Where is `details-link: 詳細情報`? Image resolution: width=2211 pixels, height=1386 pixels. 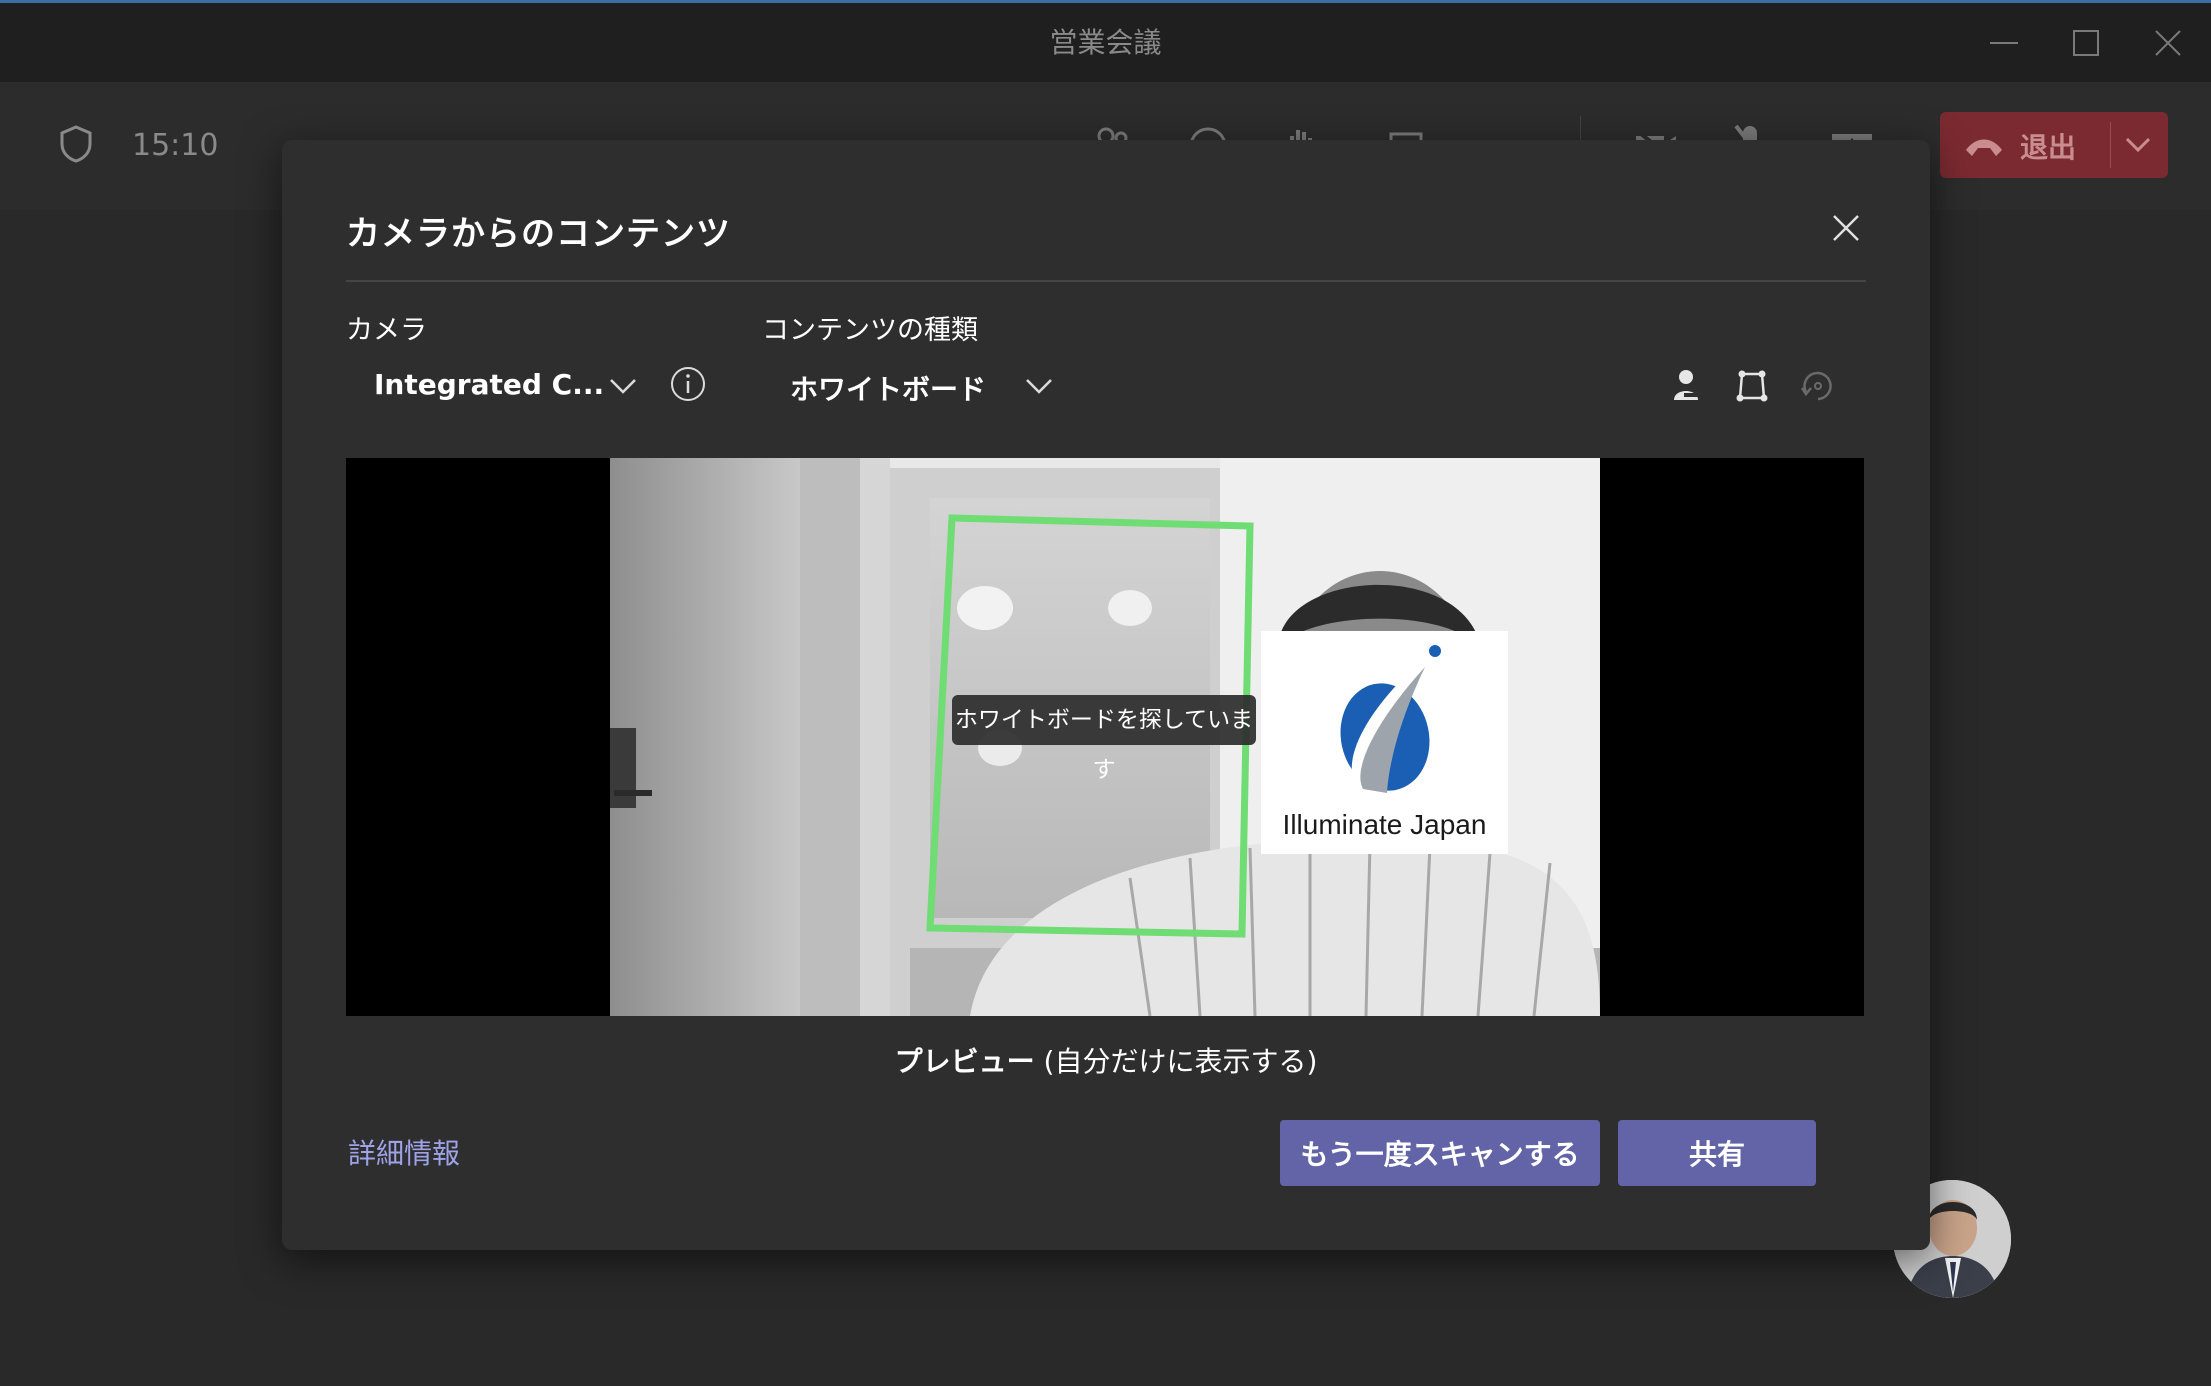 details-link: 詳細情報 is located at coordinates (404, 1152).